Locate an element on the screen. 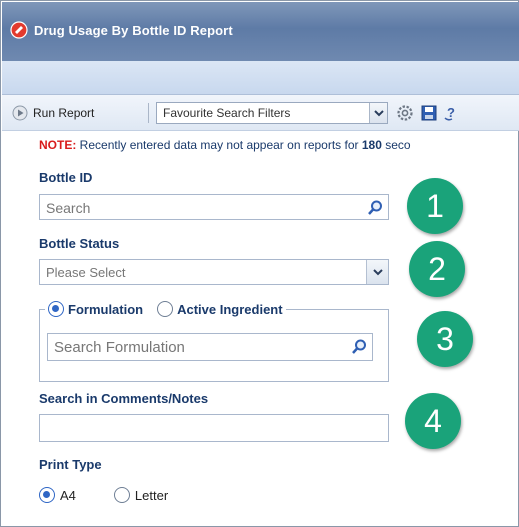 The image size is (519, 527). a4-radio is located at coordinates (47, 495).